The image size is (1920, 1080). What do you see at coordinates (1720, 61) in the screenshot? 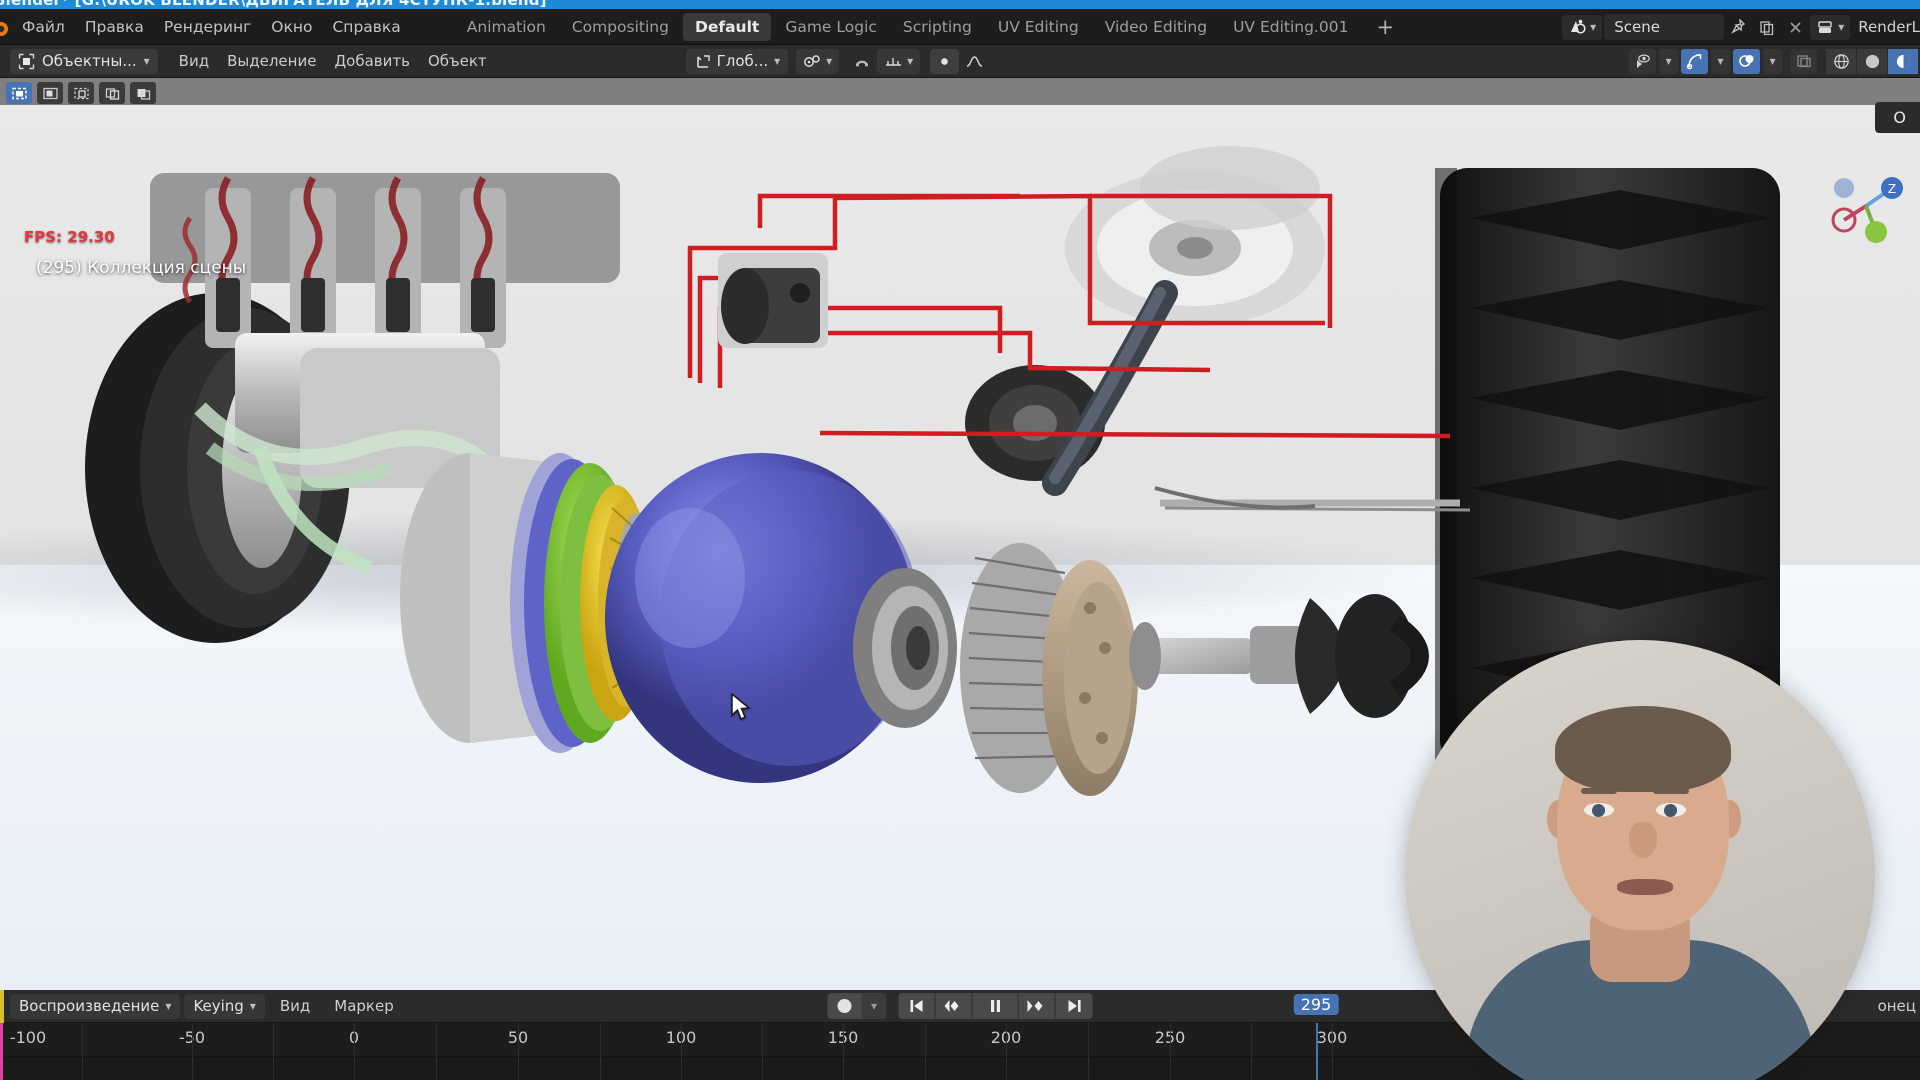
I see `gizmo-chevron-down-icon: ▾` at bounding box center [1720, 61].